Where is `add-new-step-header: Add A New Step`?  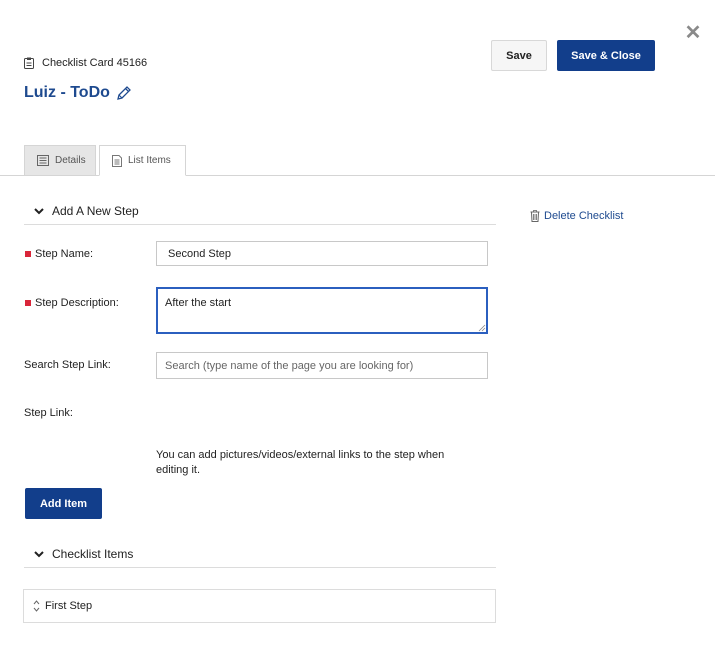
add-new-step-header: Add A New Step is located at coordinates (260, 211).